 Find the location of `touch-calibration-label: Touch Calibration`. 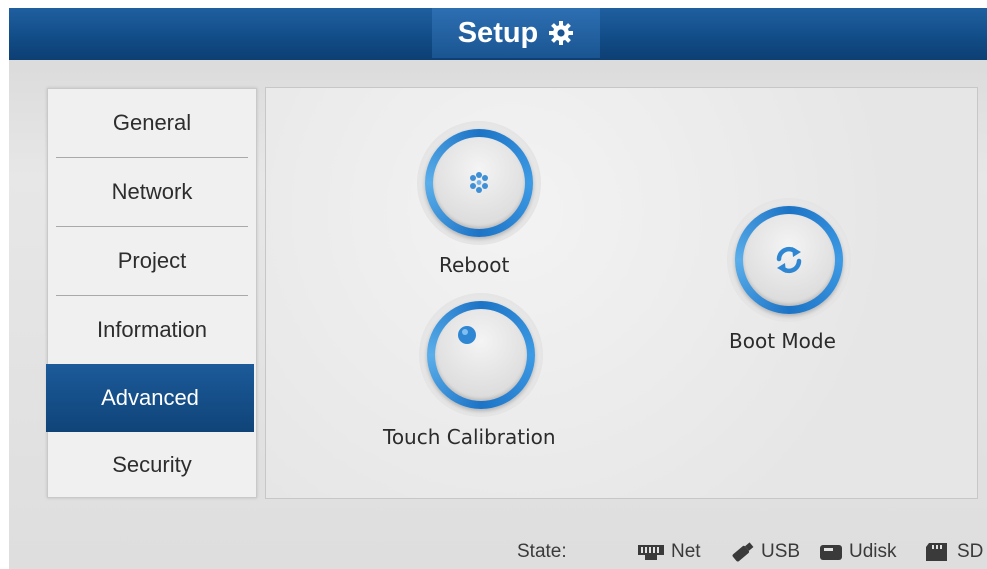

touch-calibration-label: Touch Calibration is located at coordinates (469, 437).